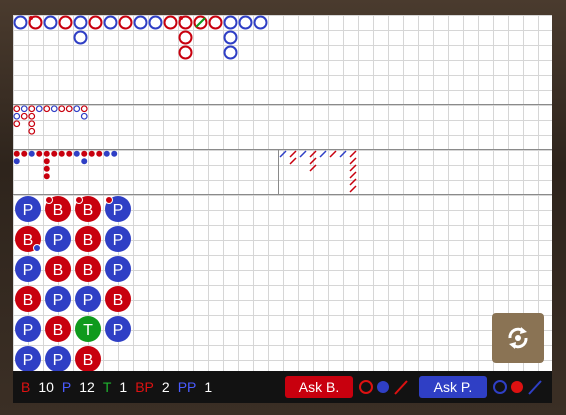  I want to click on player-small-road-icon, so click(517, 387).